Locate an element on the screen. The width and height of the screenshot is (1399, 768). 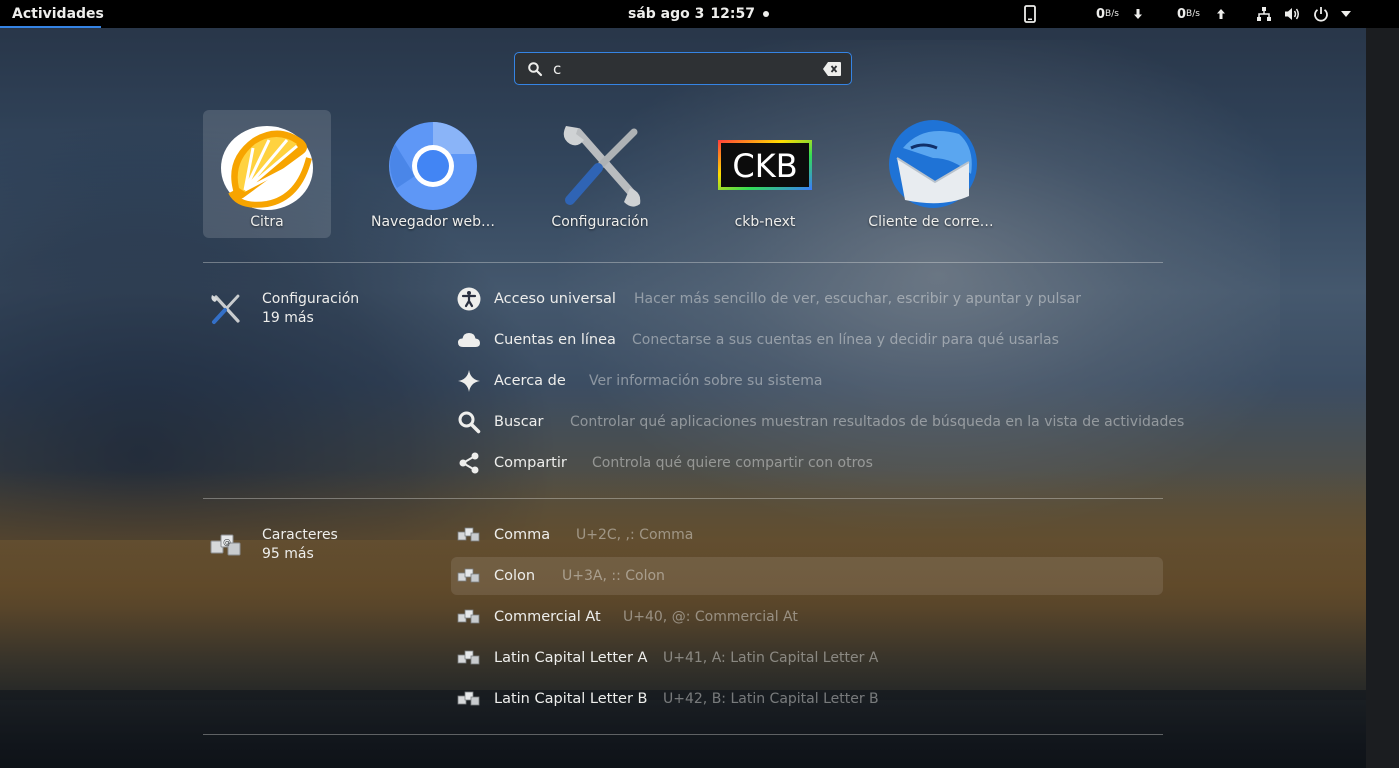
net-download-speed: 0 B/s is located at coordinates (1119, 14).